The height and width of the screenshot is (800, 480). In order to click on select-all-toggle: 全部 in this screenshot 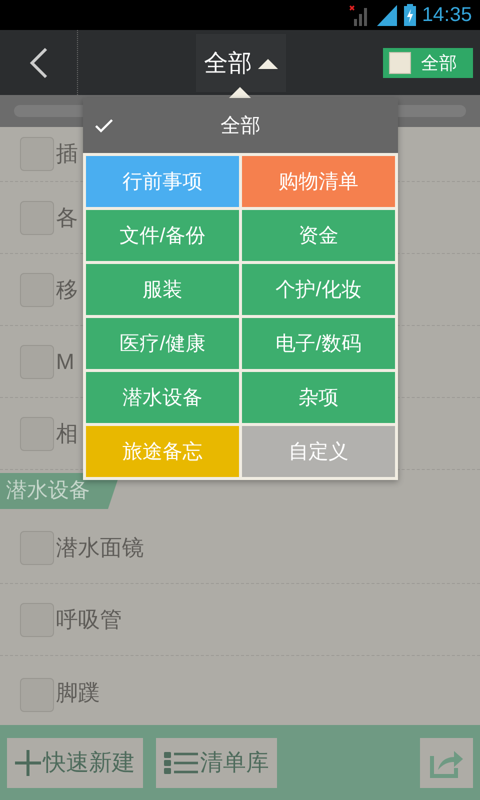, I will do `click(428, 63)`.